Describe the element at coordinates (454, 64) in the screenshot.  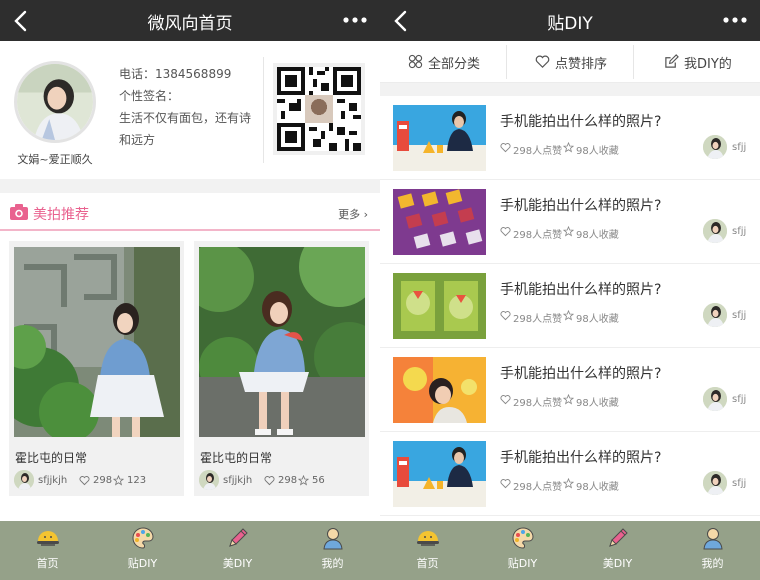
I see `filter-label: 全部分类` at that location.